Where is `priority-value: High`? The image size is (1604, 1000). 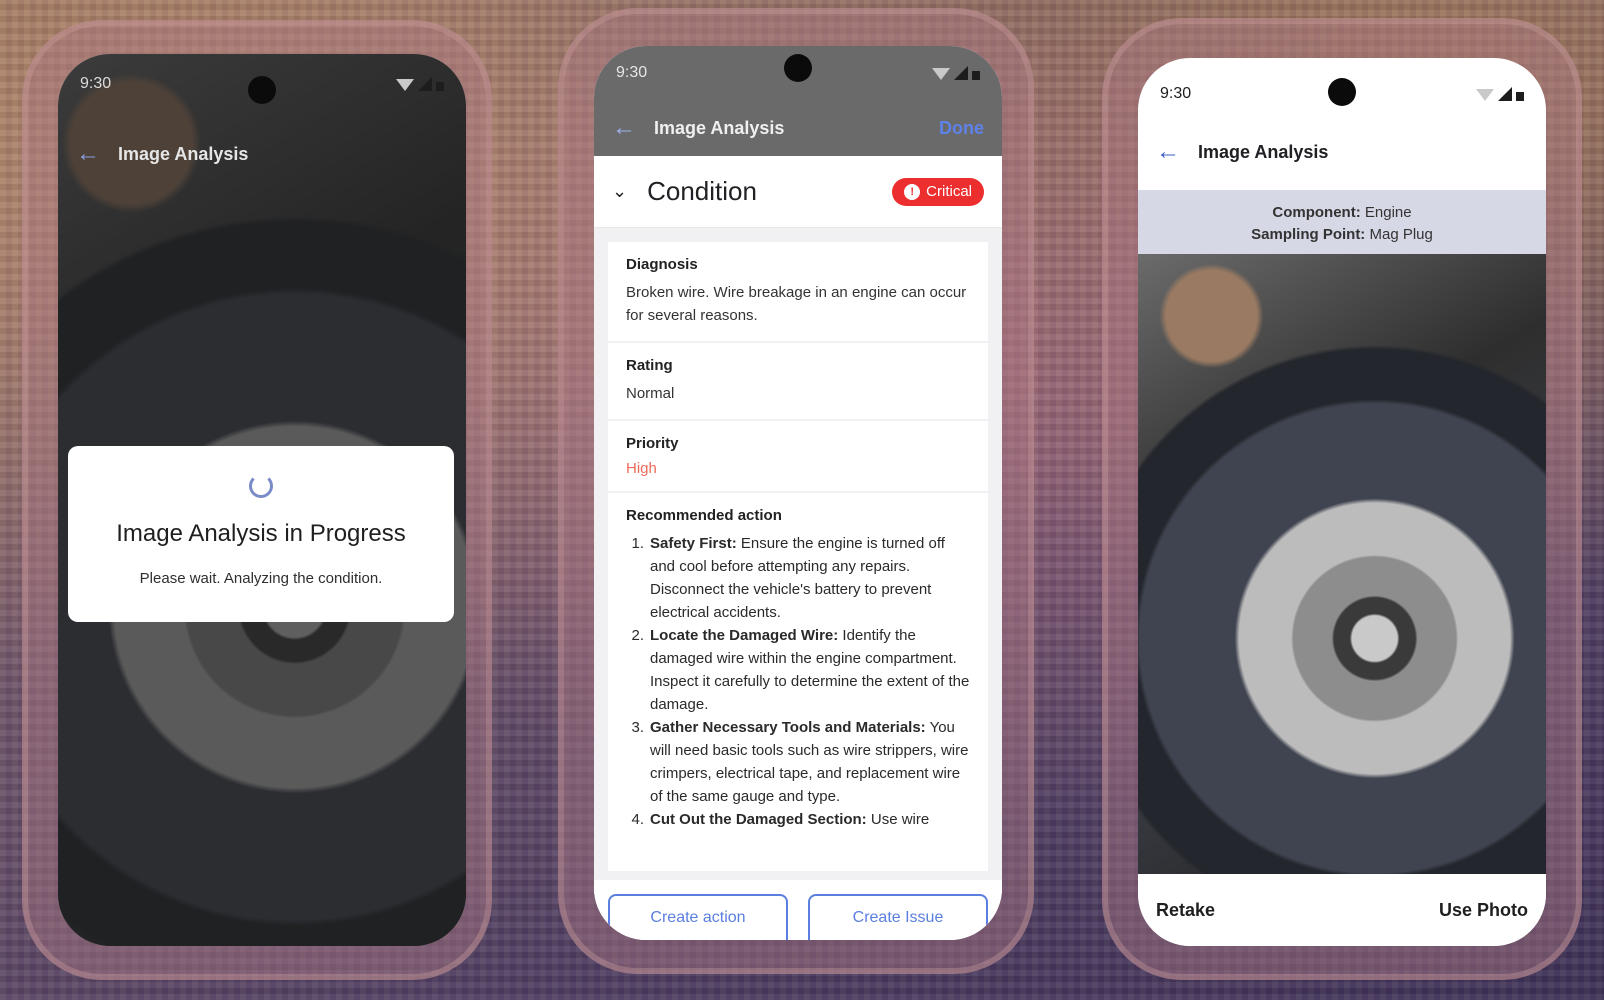
priority-value: High is located at coordinates (641, 468).